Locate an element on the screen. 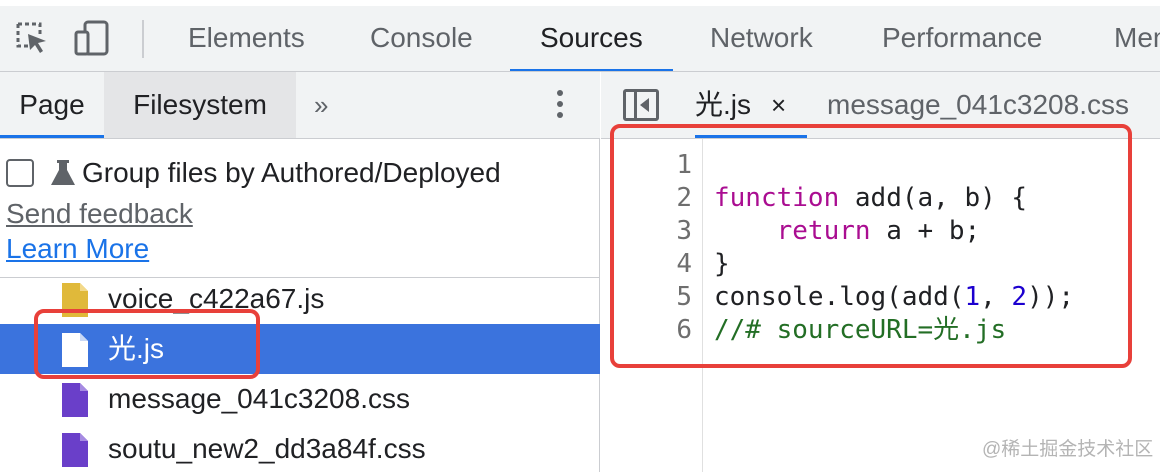  code-text: console.log(add( is located at coordinates (839, 297).